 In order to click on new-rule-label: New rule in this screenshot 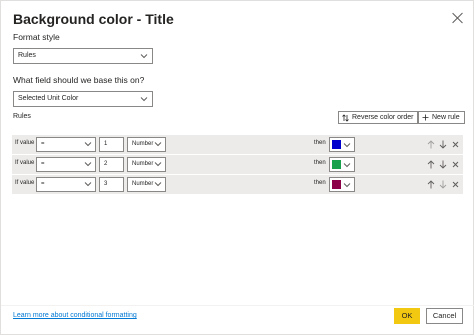, I will do `click(446, 117)`.